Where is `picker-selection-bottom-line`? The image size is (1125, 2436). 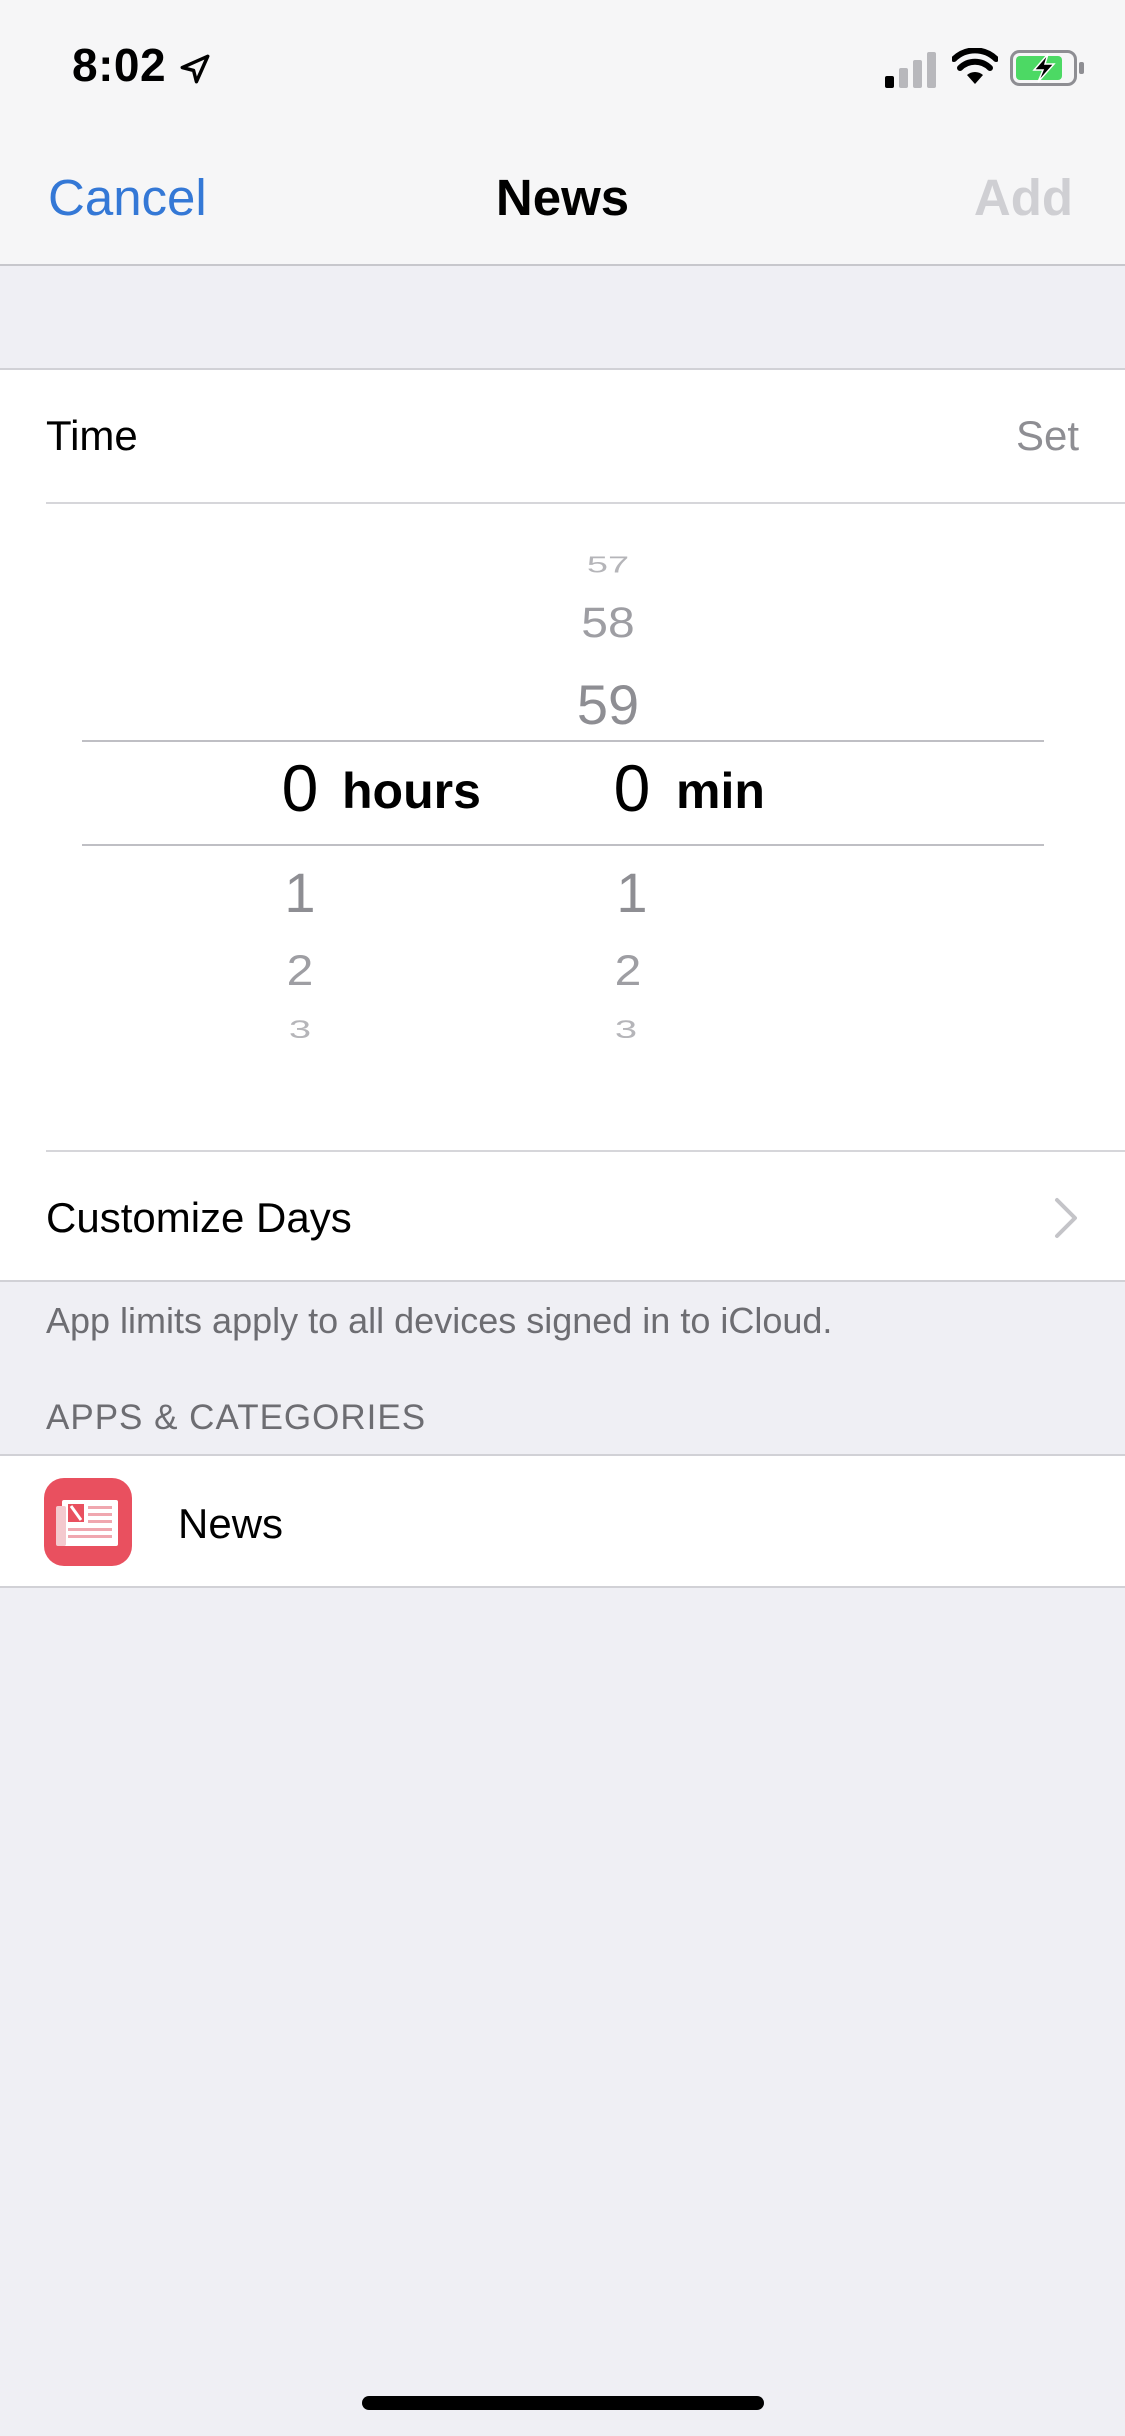
picker-selection-bottom-line is located at coordinates (563, 845).